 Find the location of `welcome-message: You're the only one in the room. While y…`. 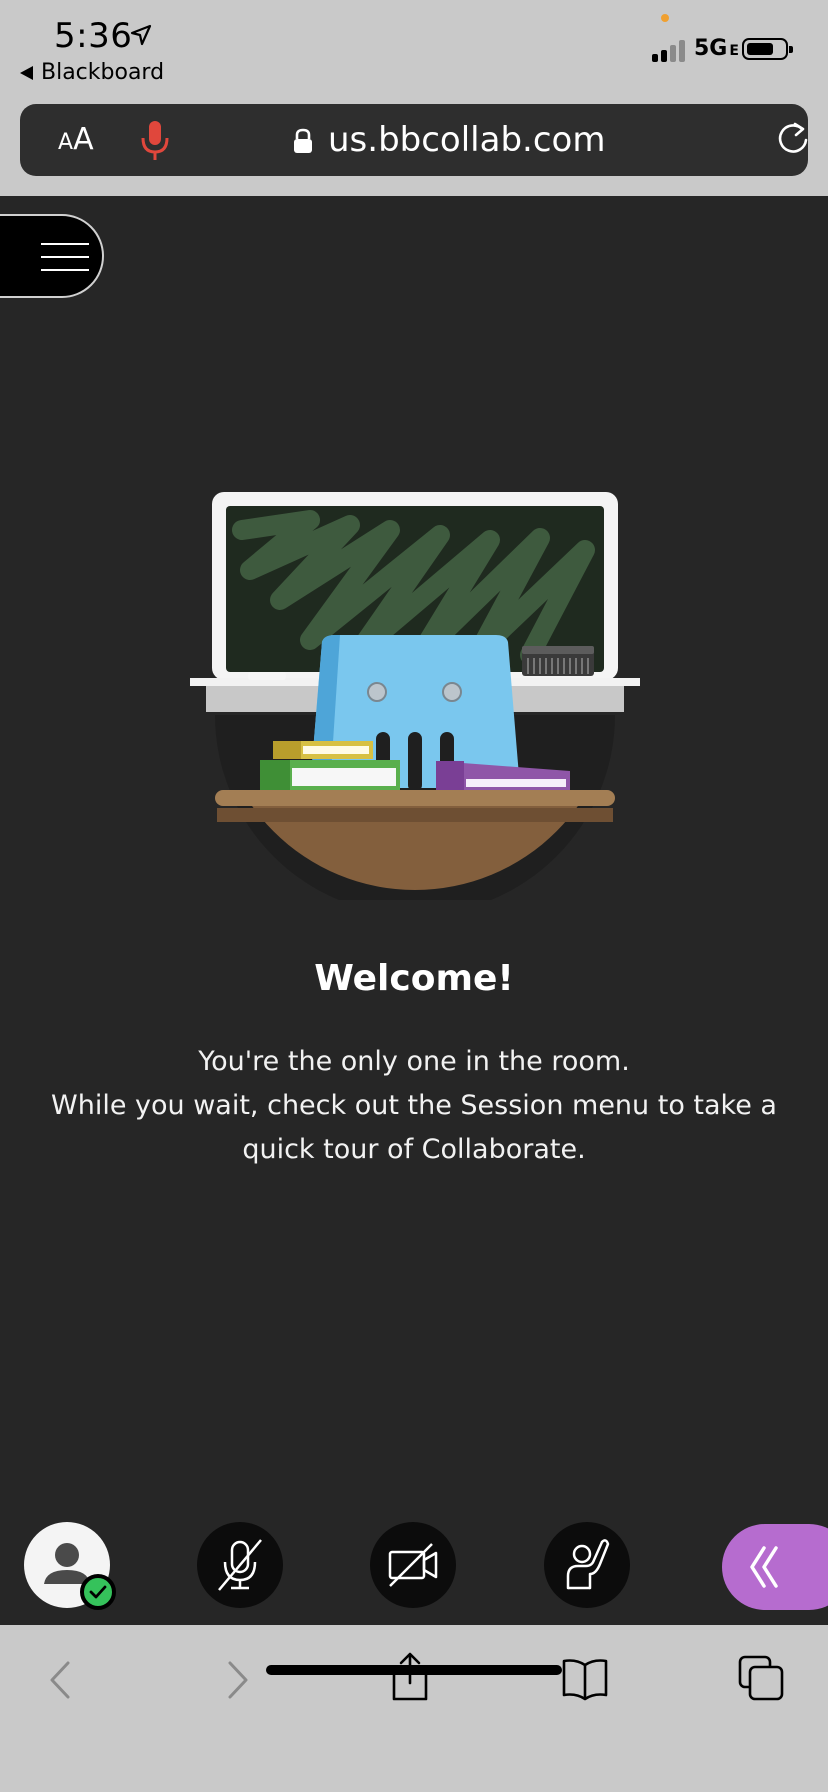

welcome-message: You're the only one in the room. While y… is located at coordinates (414, 1106).